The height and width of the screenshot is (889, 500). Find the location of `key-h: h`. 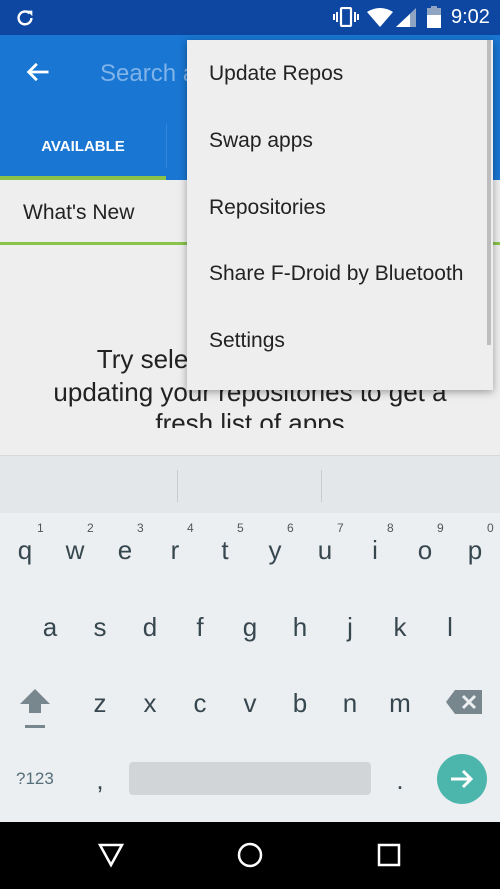

key-h: h is located at coordinates (300, 627).